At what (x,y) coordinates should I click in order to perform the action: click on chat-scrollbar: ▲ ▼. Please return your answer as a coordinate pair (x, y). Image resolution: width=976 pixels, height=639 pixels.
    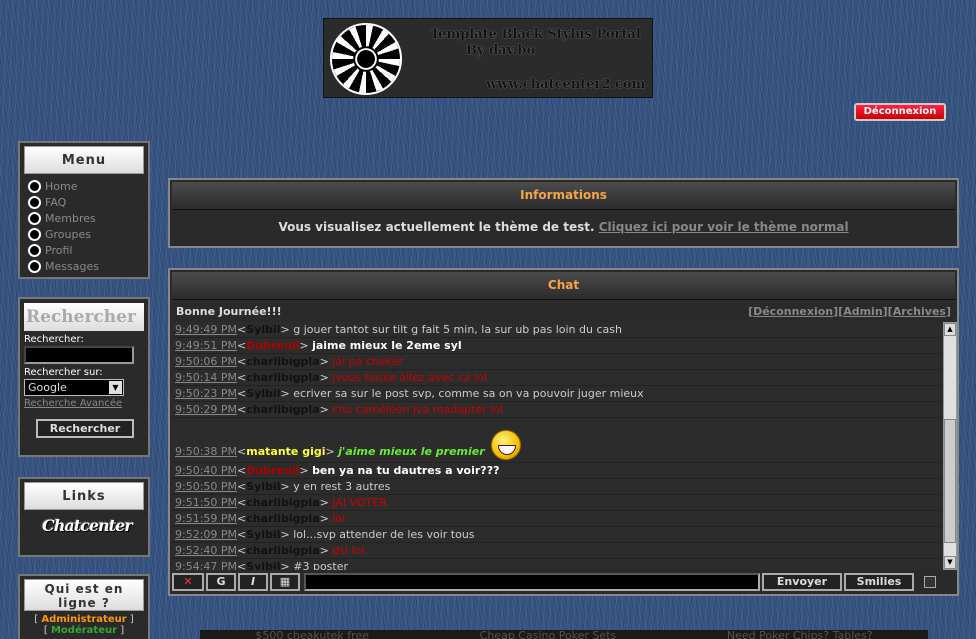
    Looking at the image, I should click on (950, 446).